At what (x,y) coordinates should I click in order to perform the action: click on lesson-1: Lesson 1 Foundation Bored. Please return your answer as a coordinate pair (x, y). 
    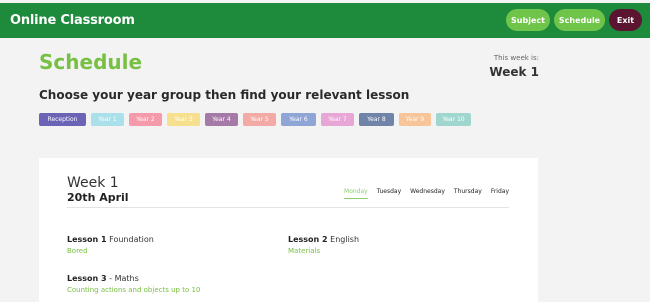
    Looking at the image, I should click on (110, 245).